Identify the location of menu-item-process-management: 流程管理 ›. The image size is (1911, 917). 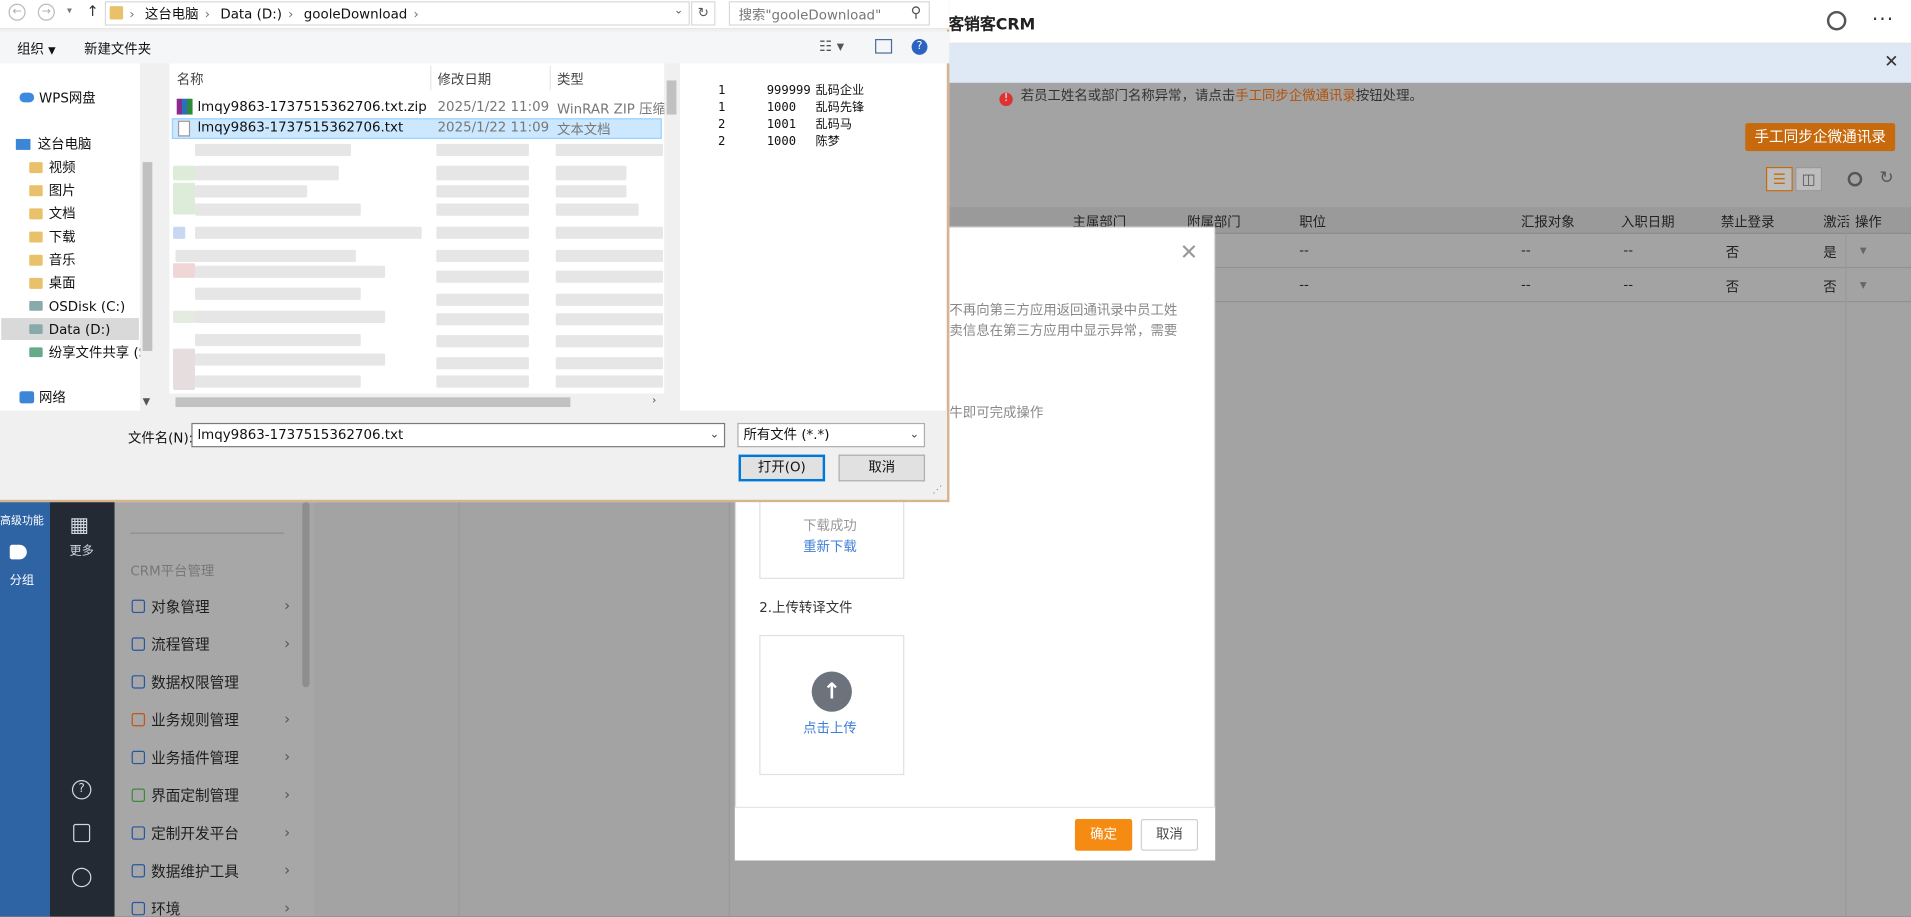
(210, 643).